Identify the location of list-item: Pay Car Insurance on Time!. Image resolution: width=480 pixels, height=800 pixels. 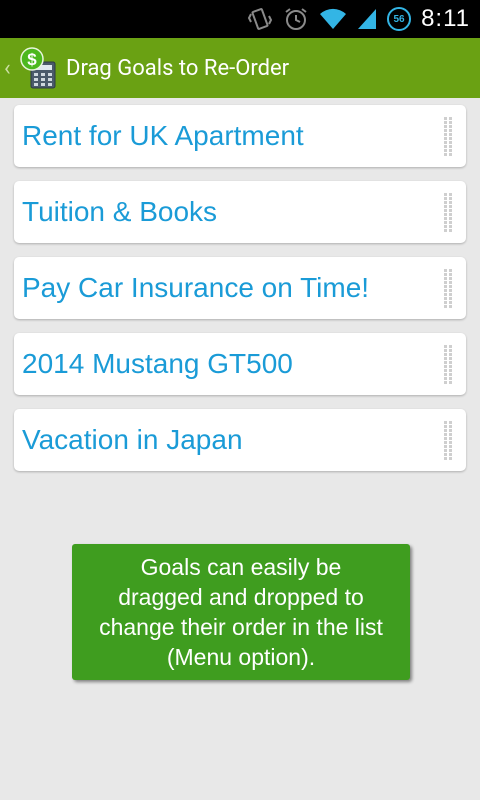
(240, 288).